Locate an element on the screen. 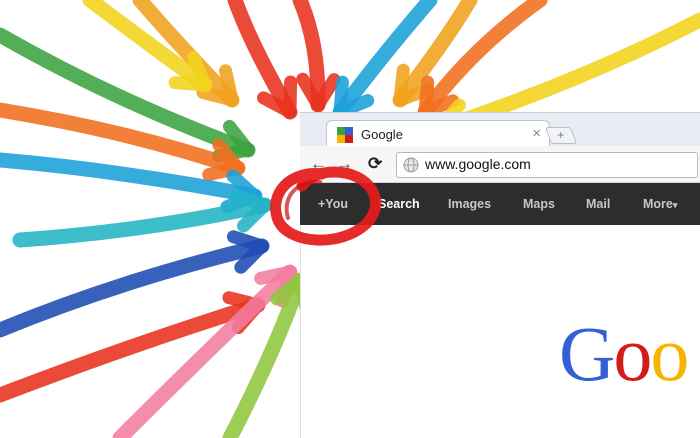  url-text: www.google.com is located at coordinates (478, 164).